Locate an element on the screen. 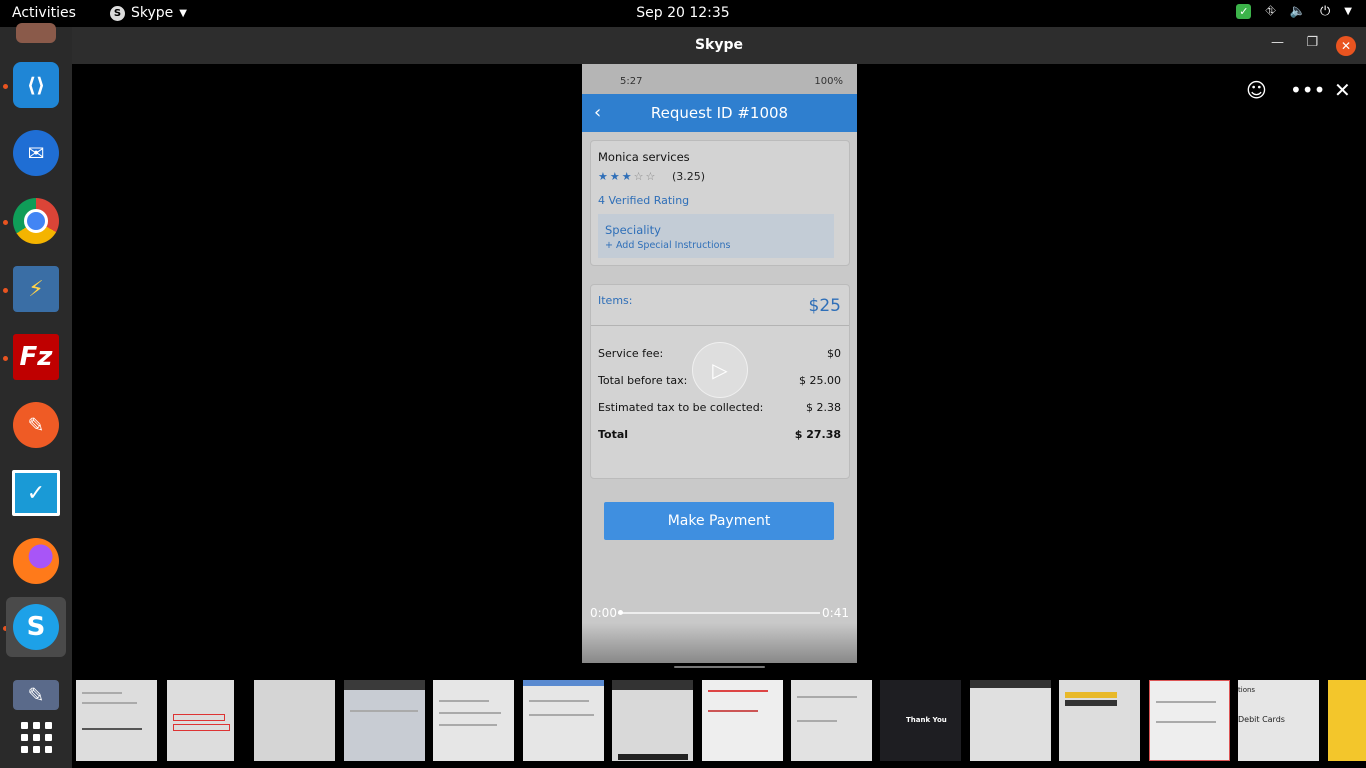 Image resolution: width=1366 pixels, height=768 pixels. window-title: Skype is located at coordinates (719, 45).